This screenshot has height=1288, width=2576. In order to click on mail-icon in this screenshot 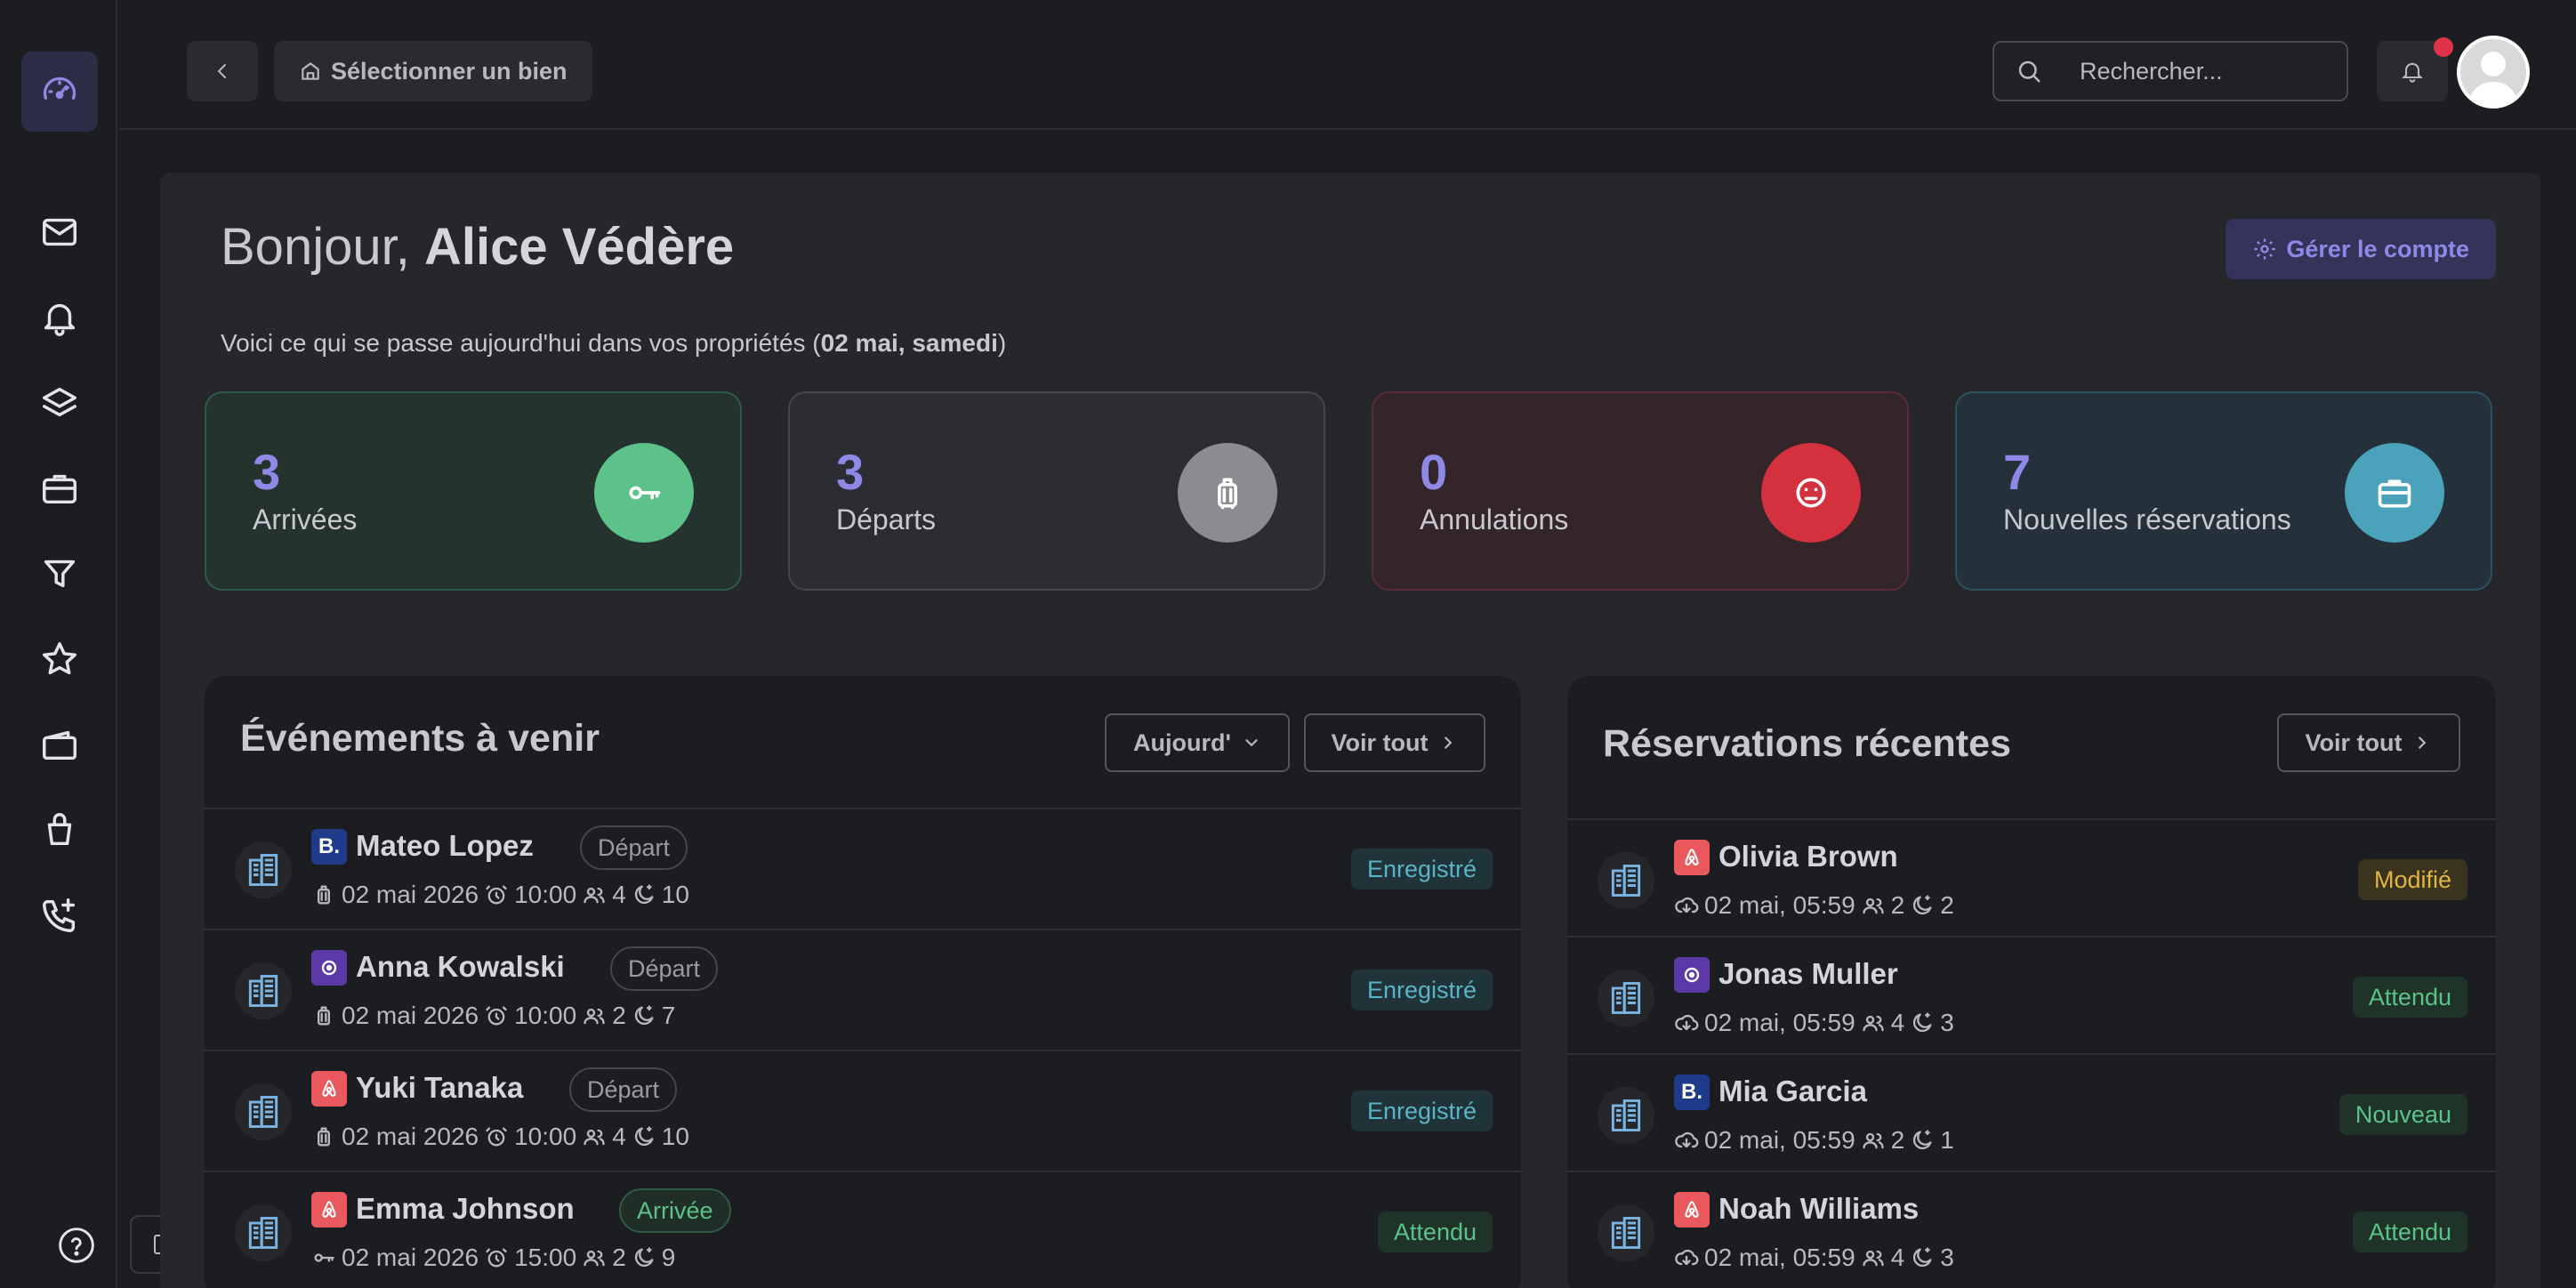, I will do `click(59, 232)`.